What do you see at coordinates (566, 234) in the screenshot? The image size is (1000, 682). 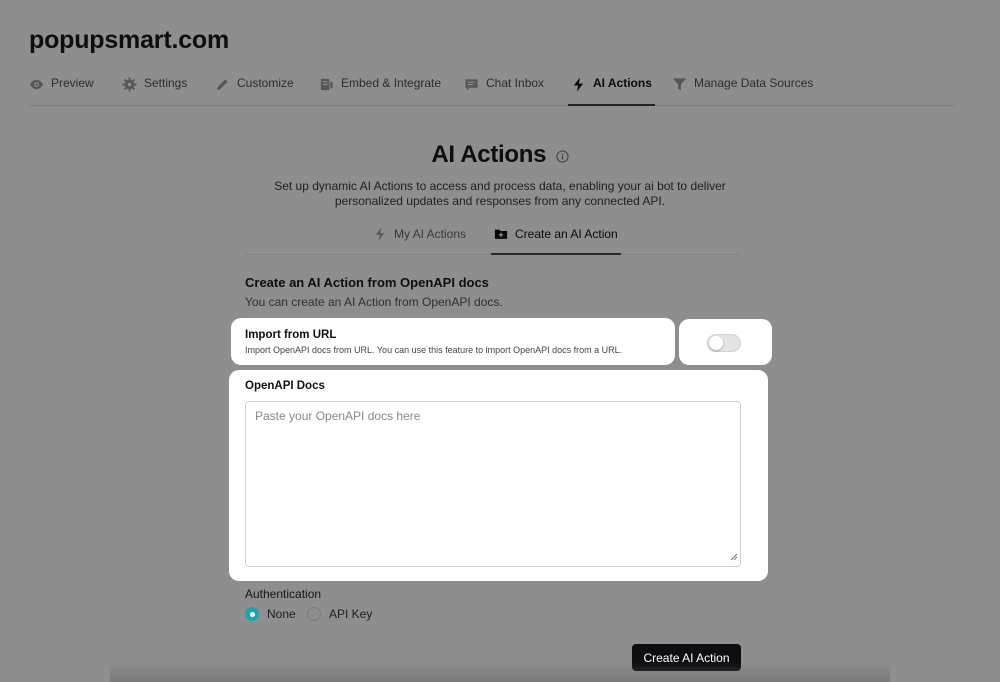 I see `tab-create-ai-action-label: Create an AI Action` at bounding box center [566, 234].